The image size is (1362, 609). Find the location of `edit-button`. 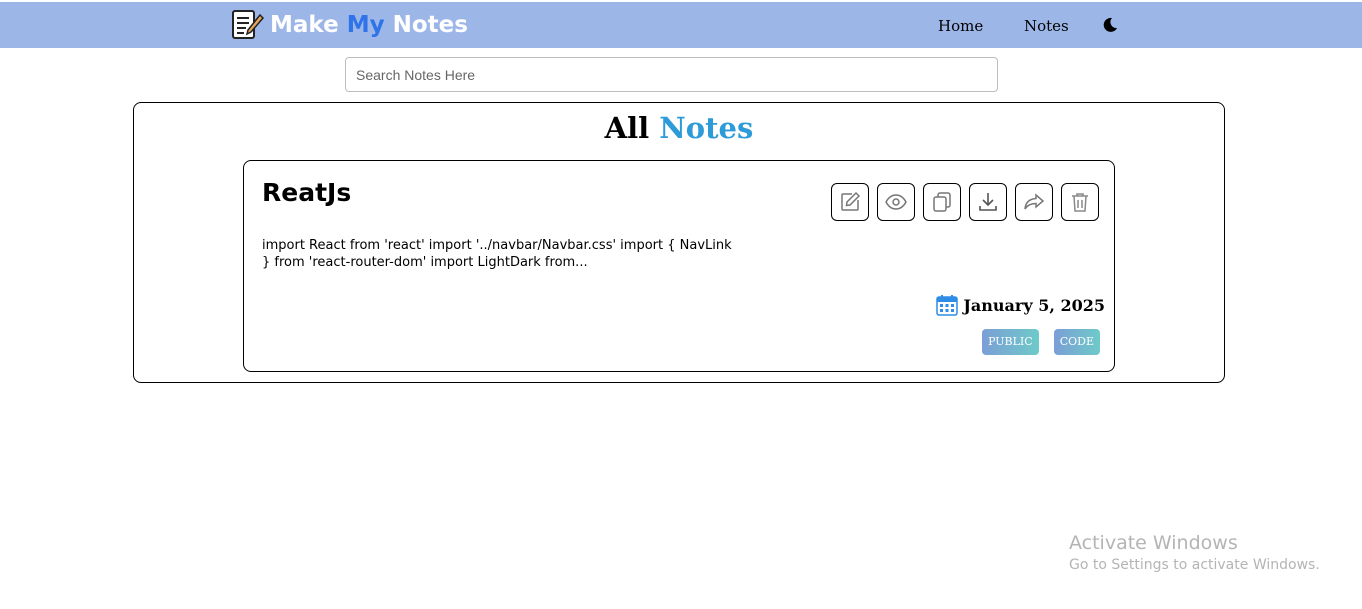

edit-button is located at coordinates (850, 202).